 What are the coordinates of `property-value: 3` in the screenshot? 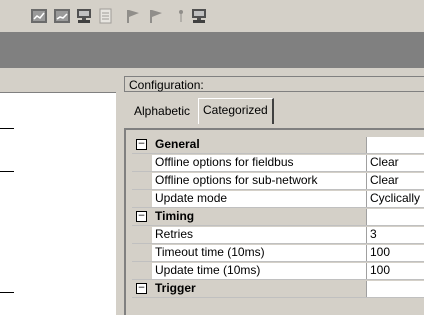 It's located at (395, 235).